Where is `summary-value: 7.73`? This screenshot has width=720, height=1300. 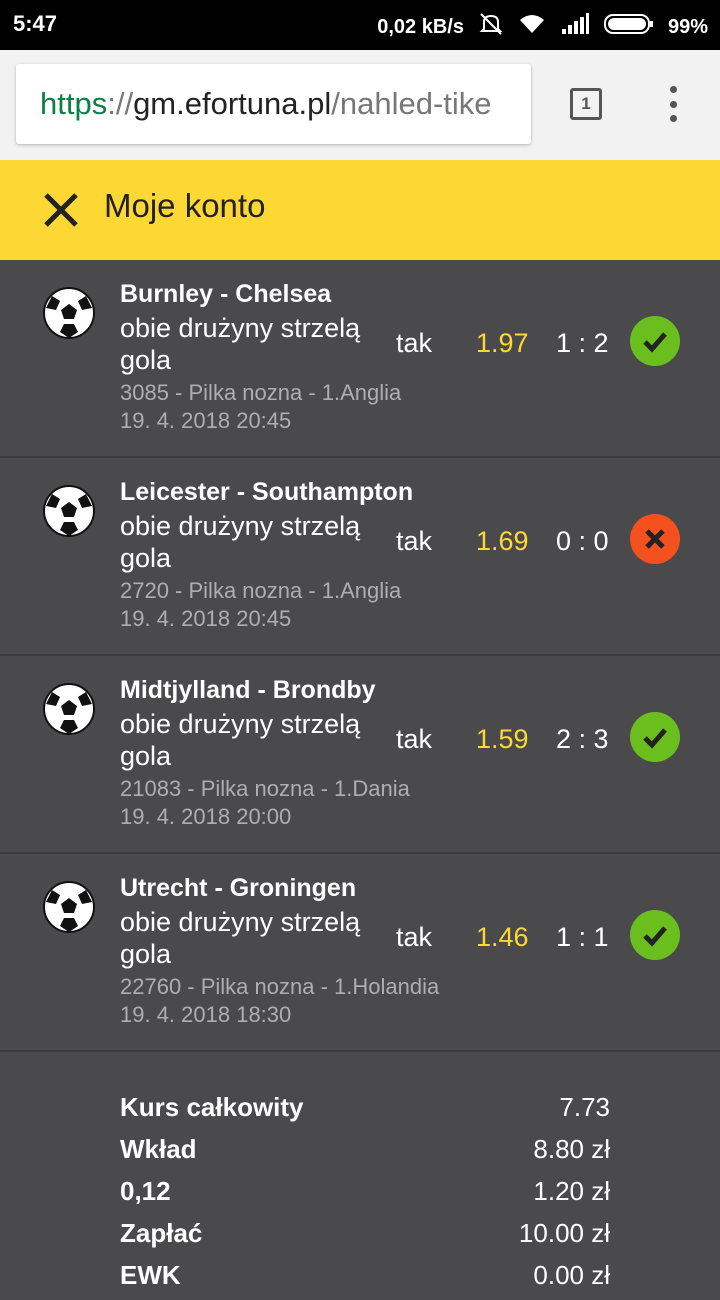
summary-value: 7.73 is located at coordinates (584, 1107).